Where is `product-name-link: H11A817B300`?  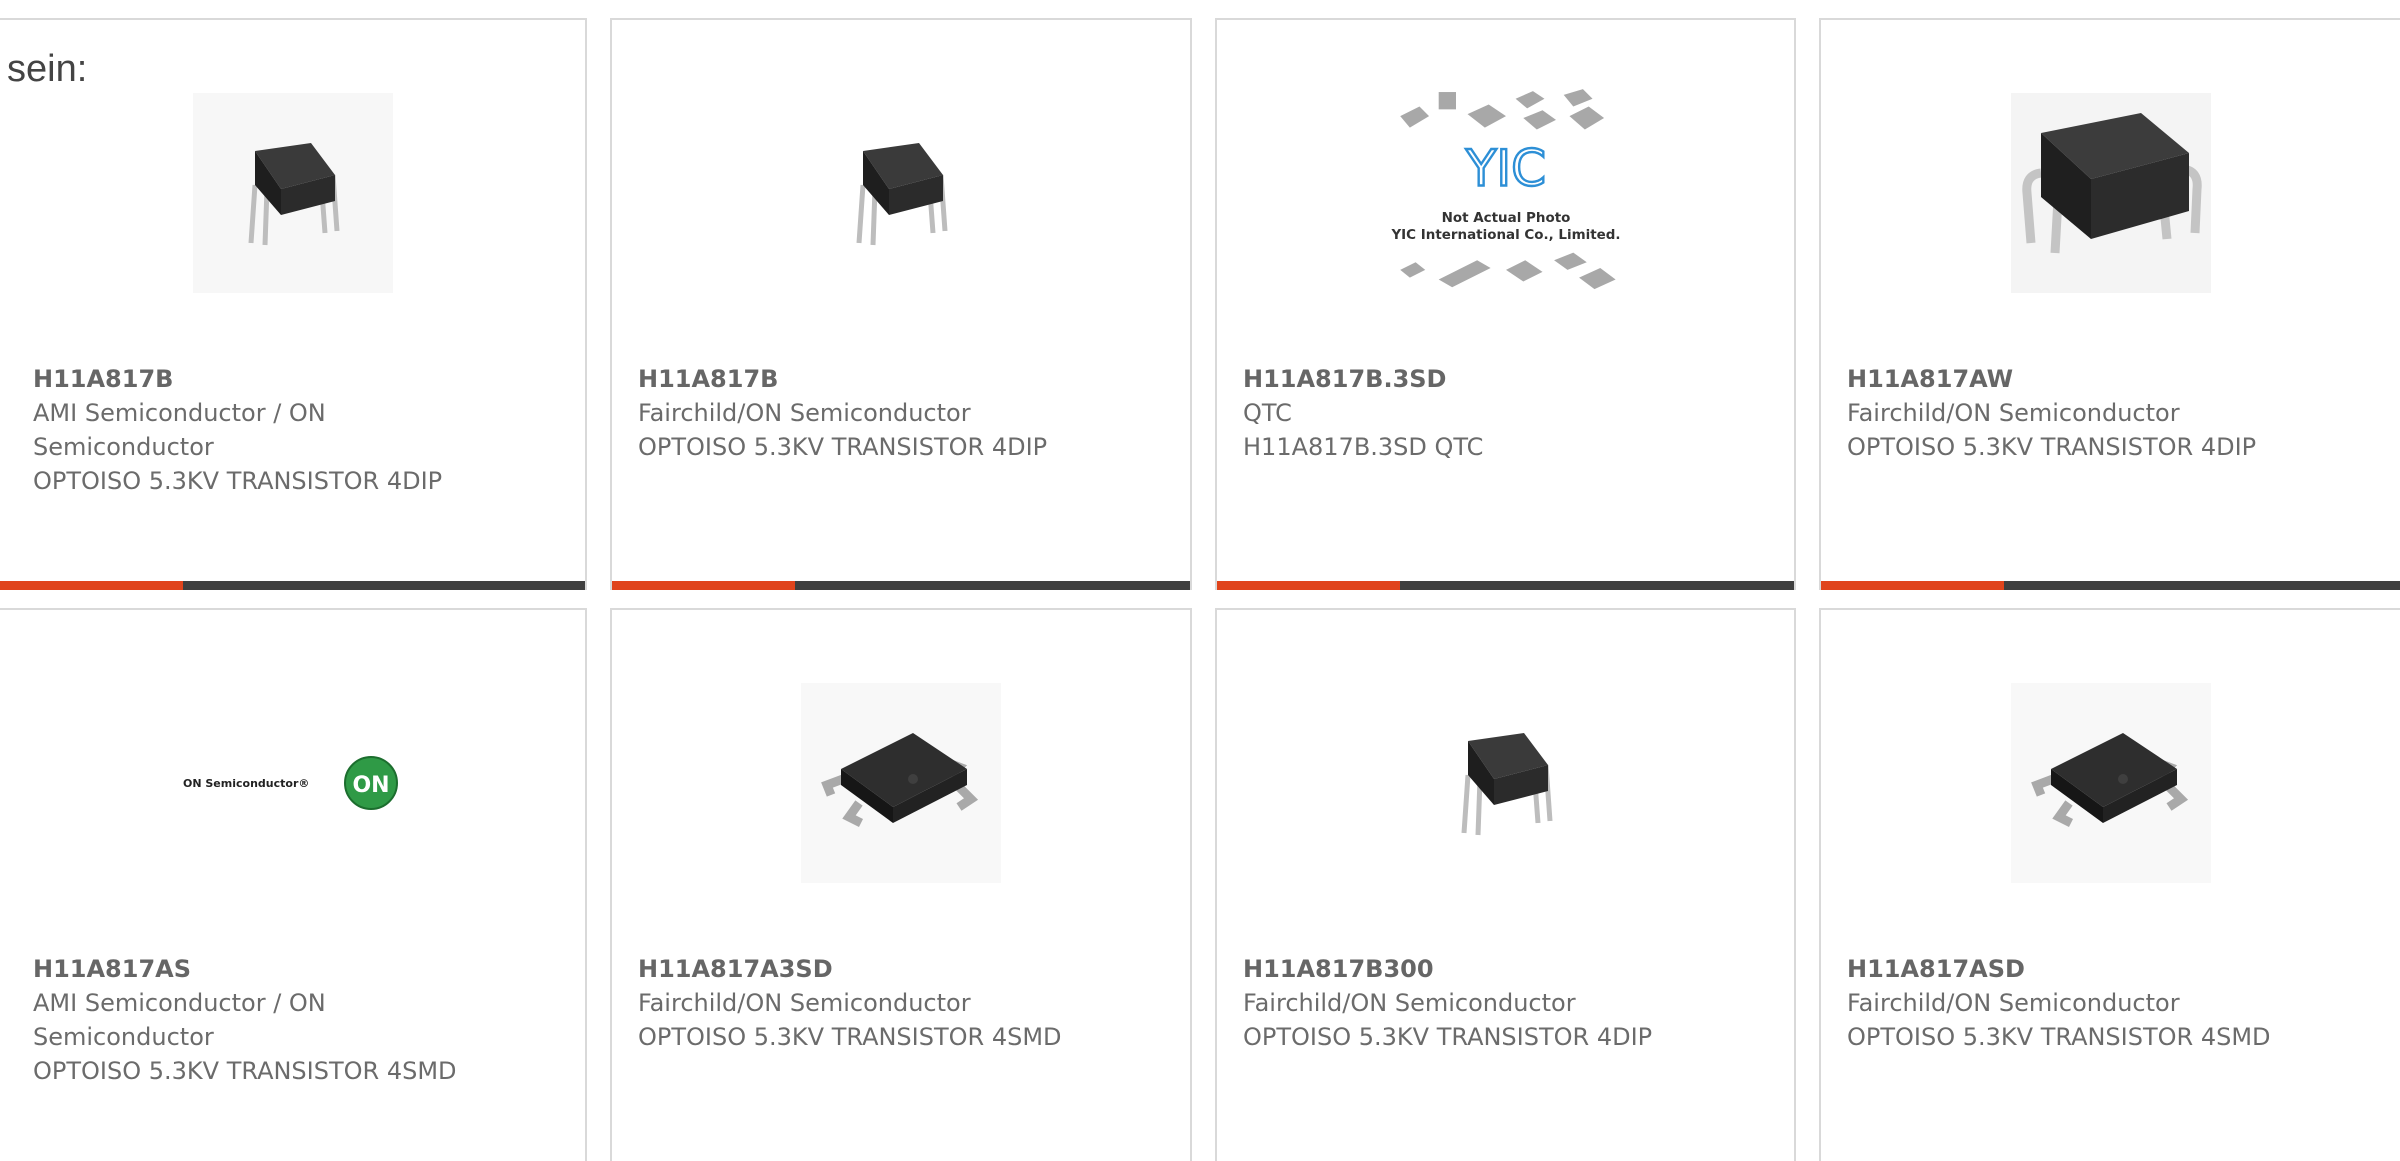
product-name-link: H11A817B300 is located at coordinates (1463, 969).